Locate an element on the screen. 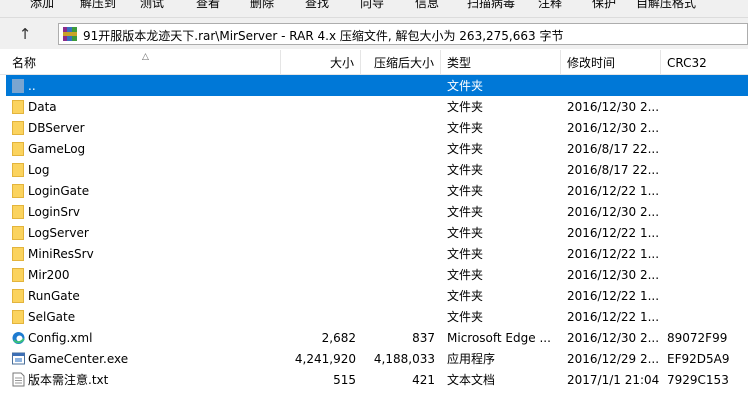 The height and width of the screenshot is (419, 748). edge-icon is located at coordinates (18, 338).